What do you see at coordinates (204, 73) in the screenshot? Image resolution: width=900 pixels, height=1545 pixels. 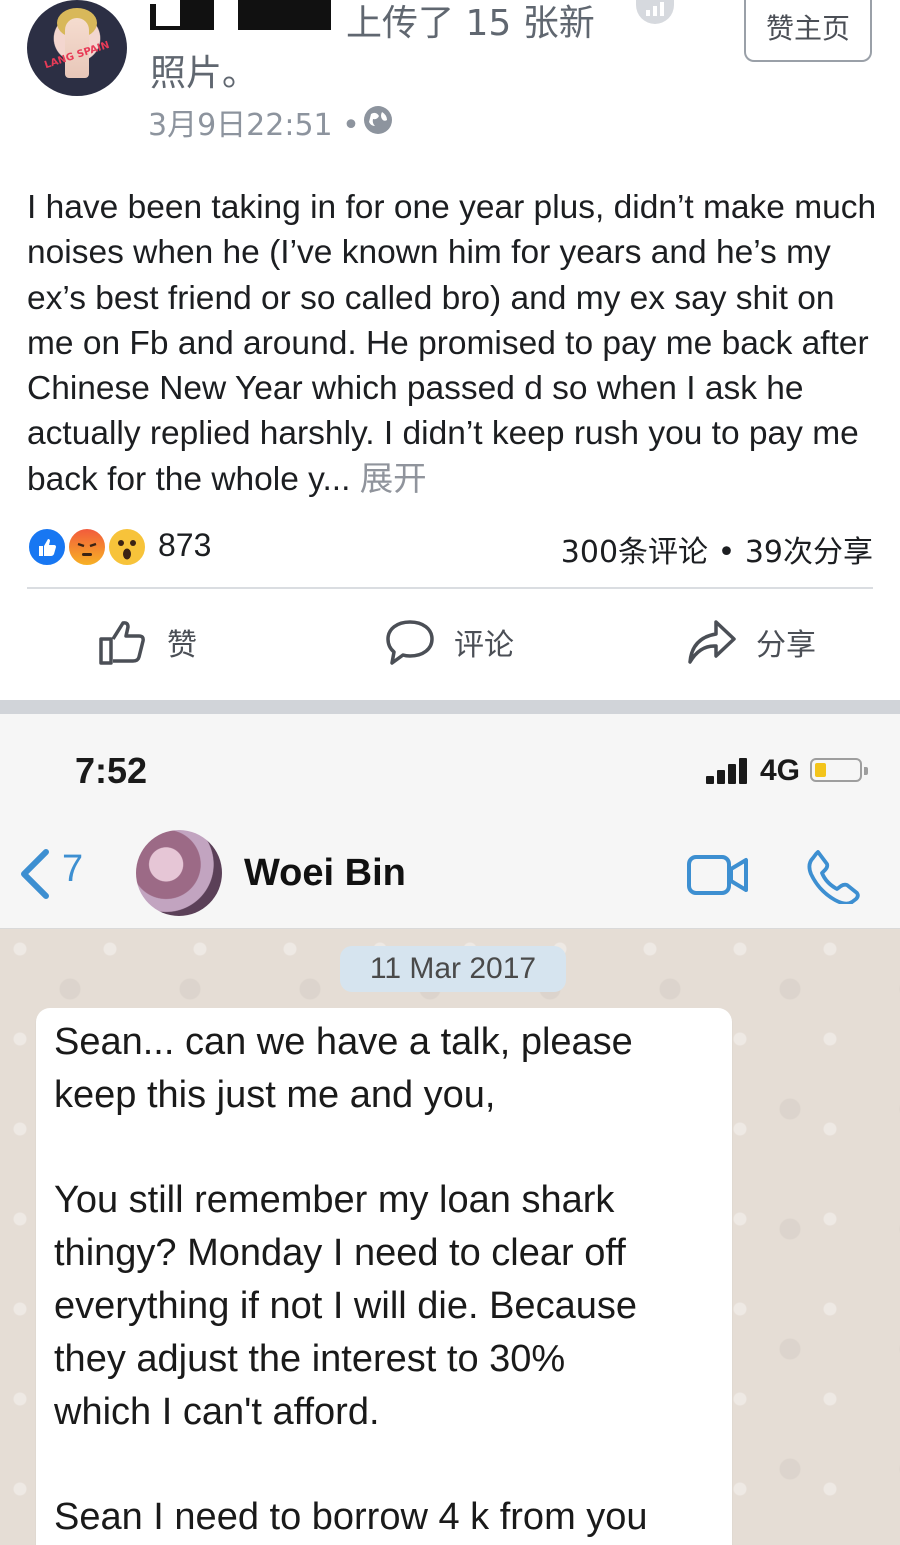 I see `post-header-text-line2: 照片。` at bounding box center [204, 73].